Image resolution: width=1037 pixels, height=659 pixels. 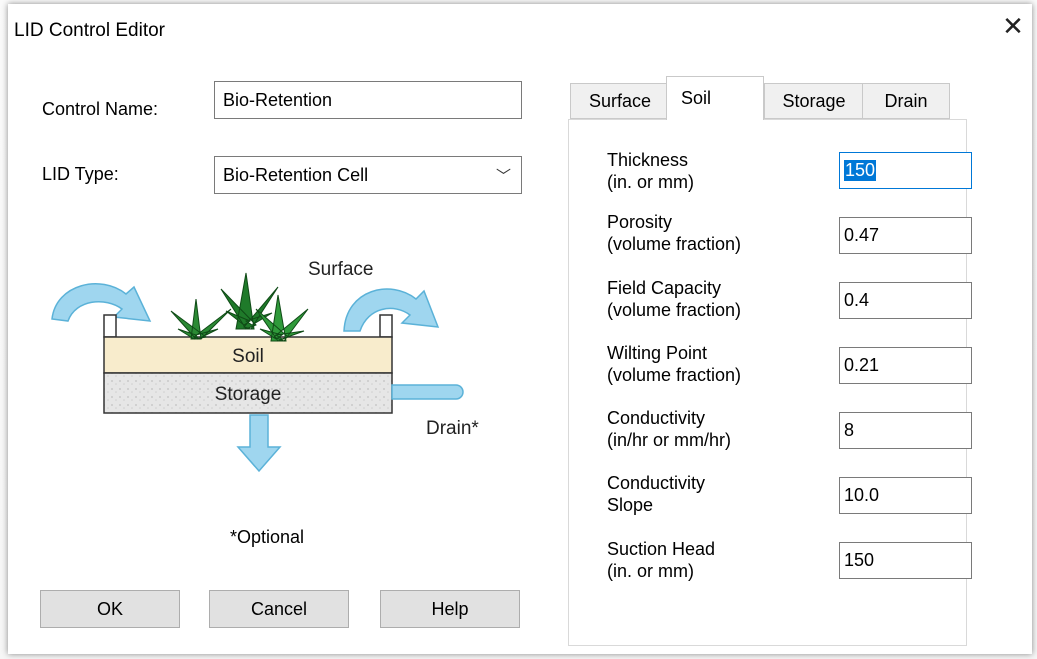 I want to click on control-name-input: Bio-Retention, so click(x=368, y=100).